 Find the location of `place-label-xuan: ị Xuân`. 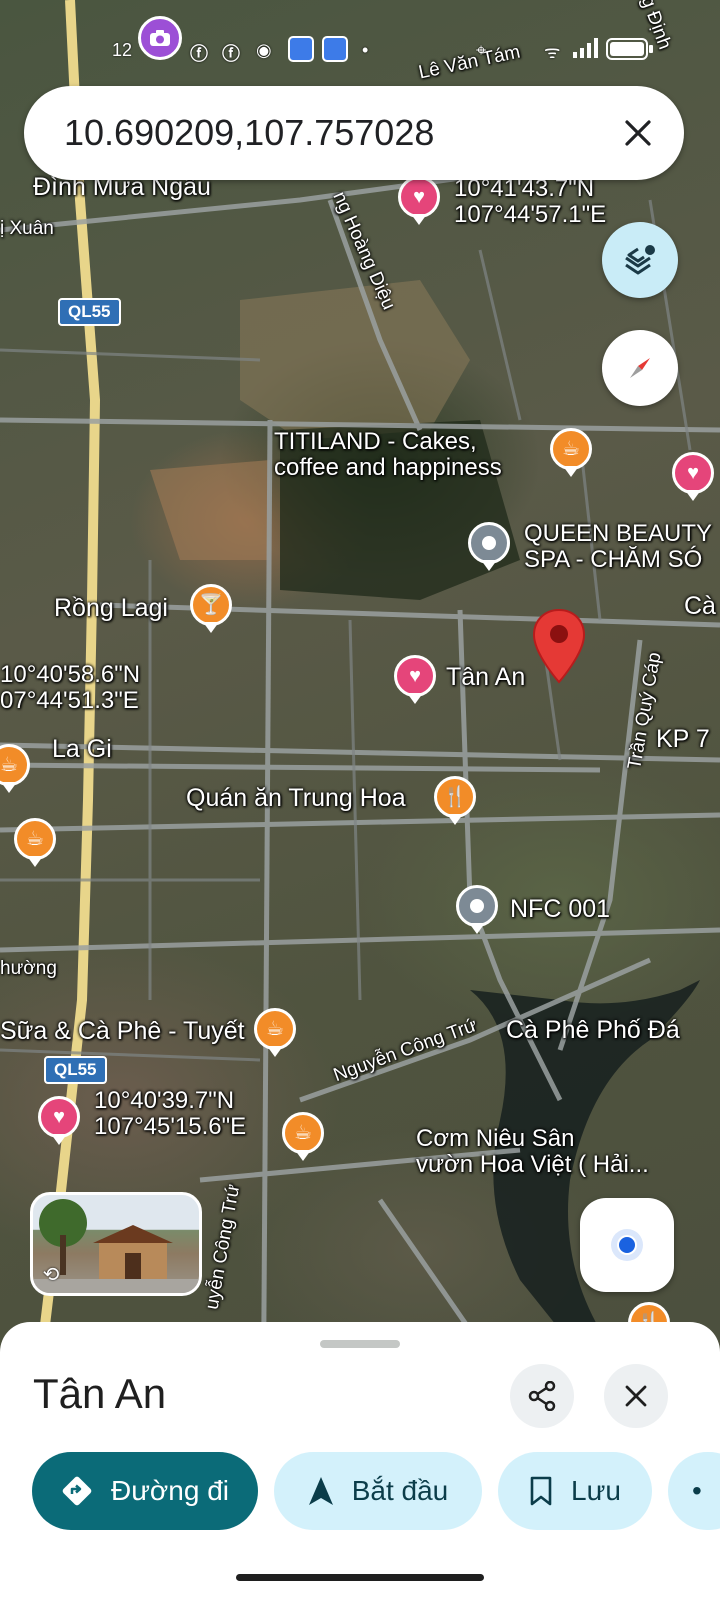

place-label-xuan: ị Xuân is located at coordinates (27, 228).